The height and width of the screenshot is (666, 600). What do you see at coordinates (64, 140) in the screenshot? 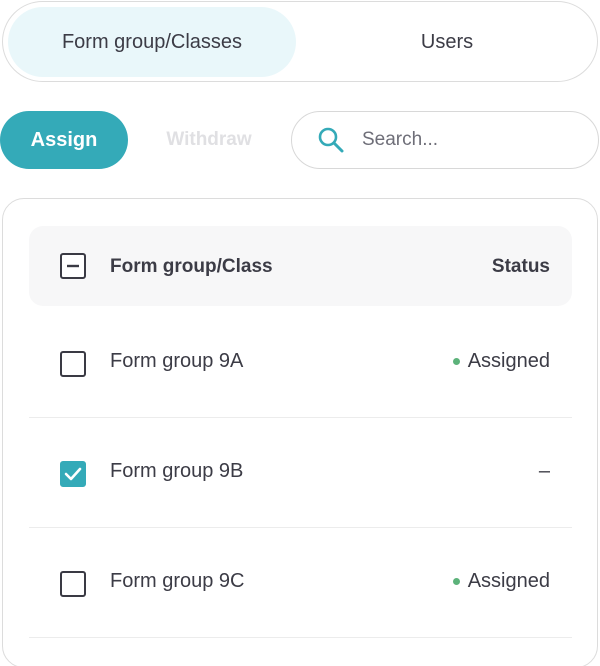
I see `assign-button: Assign` at bounding box center [64, 140].